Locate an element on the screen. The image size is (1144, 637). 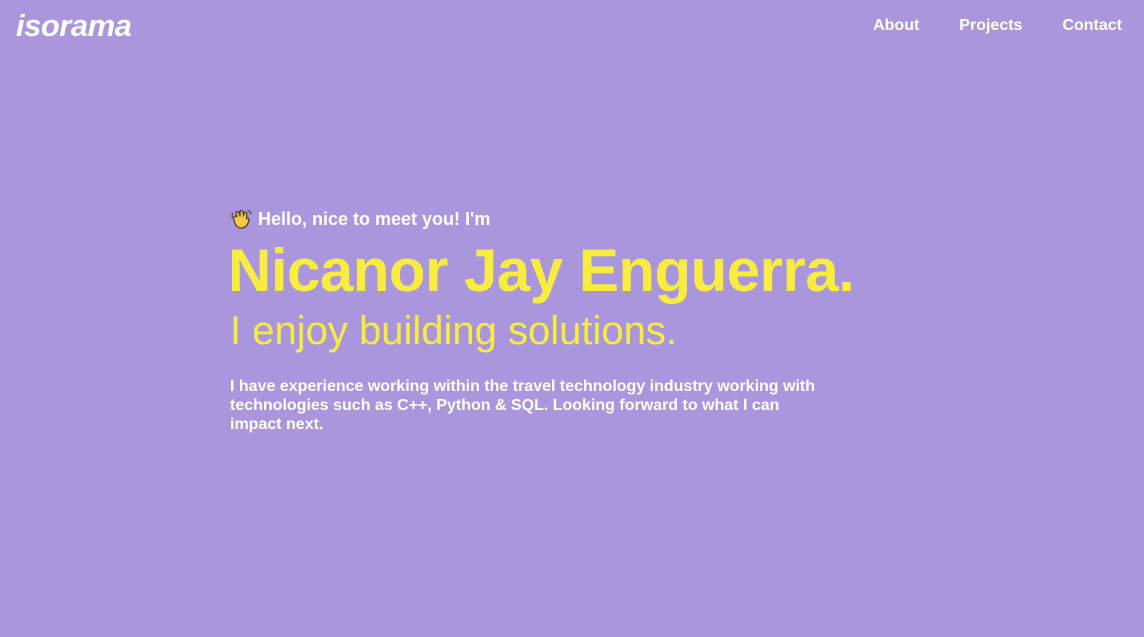
site-logo: isorama is located at coordinates (74, 26).